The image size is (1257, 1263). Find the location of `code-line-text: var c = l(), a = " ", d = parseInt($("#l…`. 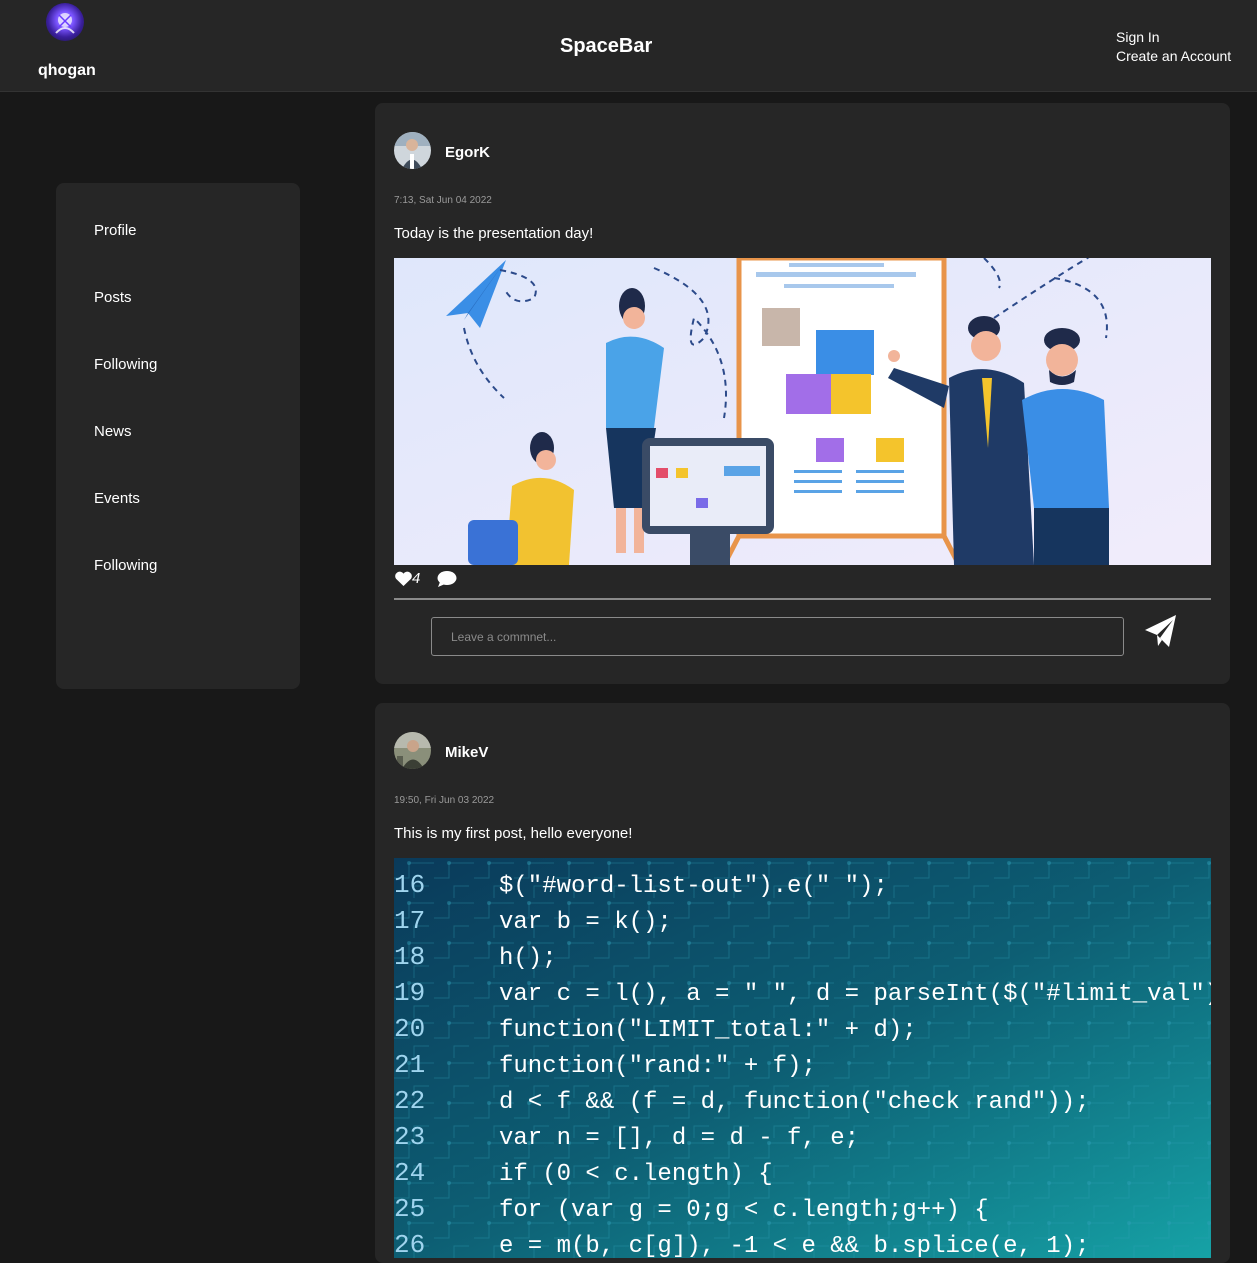

code-line-text: var c = l(), a = " ", d = parseInt($("#l… is located at coordinates (855, 994).